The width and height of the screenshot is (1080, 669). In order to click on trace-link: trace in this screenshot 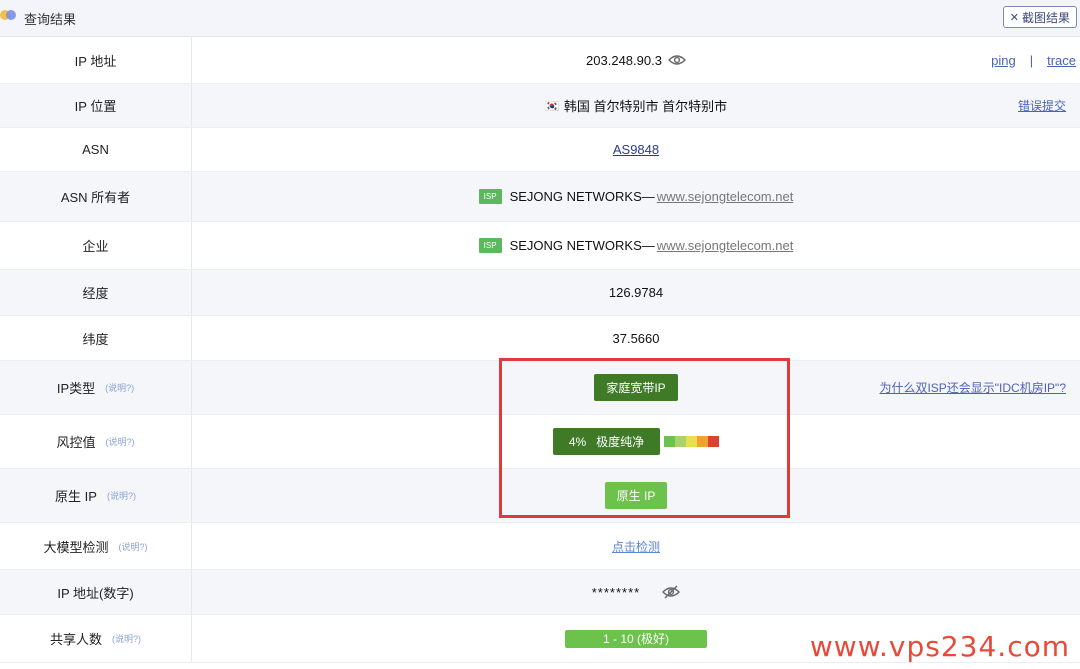, I will do `click(1061, 60)`.